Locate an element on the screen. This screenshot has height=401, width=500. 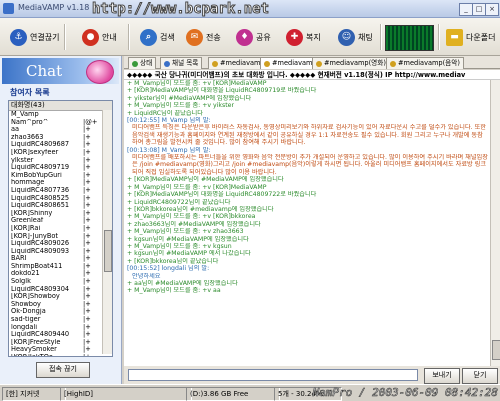
user-name: Greenleaf is located at coordinates (27, 221).